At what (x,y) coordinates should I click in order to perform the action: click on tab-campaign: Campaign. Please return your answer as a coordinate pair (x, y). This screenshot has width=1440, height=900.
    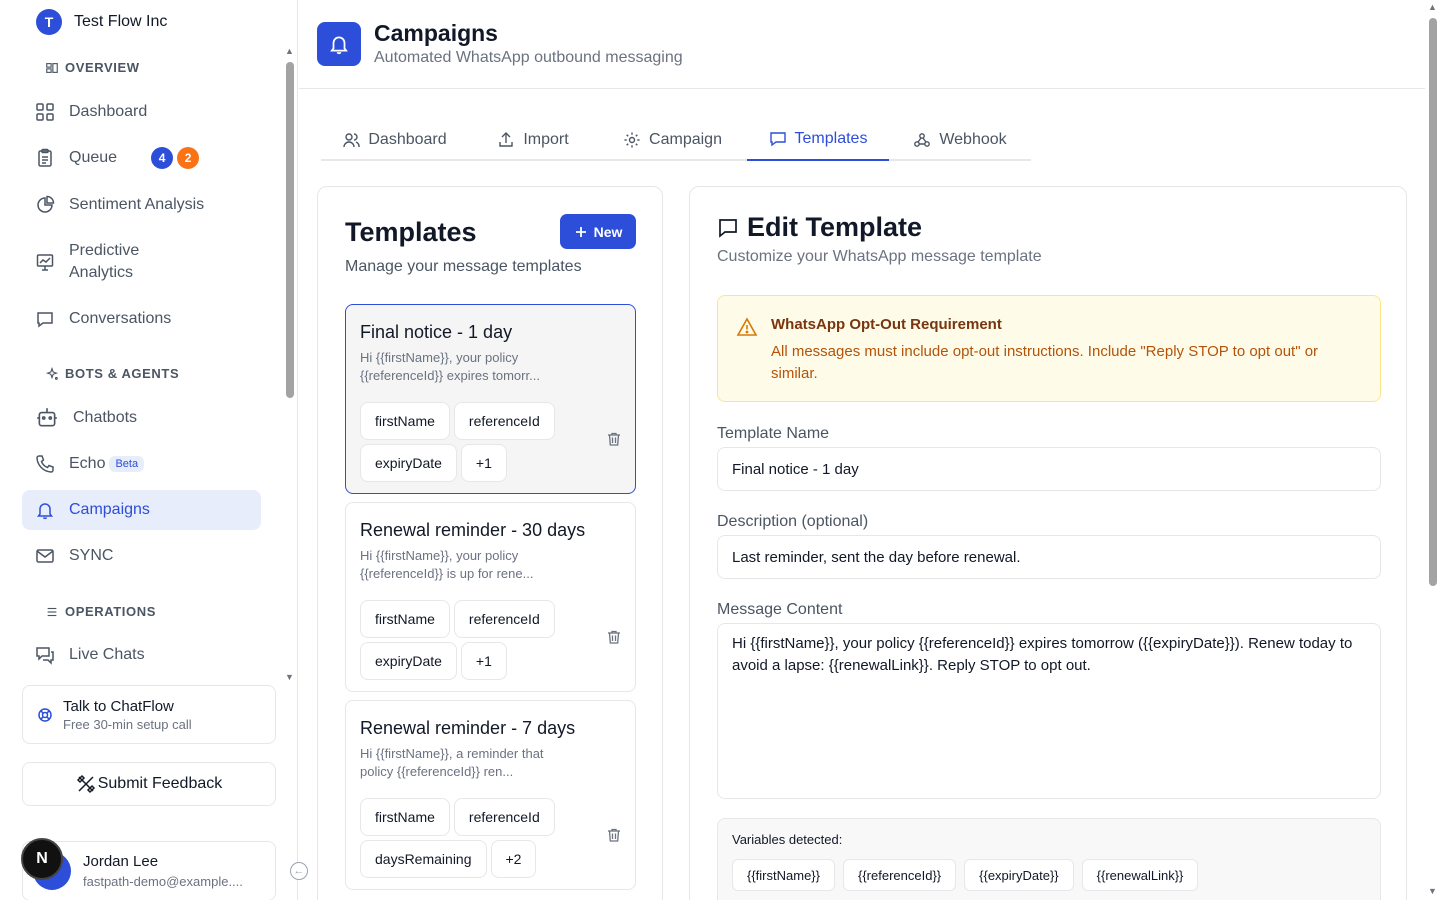
    Looking at the image, I should click on (672, 139).